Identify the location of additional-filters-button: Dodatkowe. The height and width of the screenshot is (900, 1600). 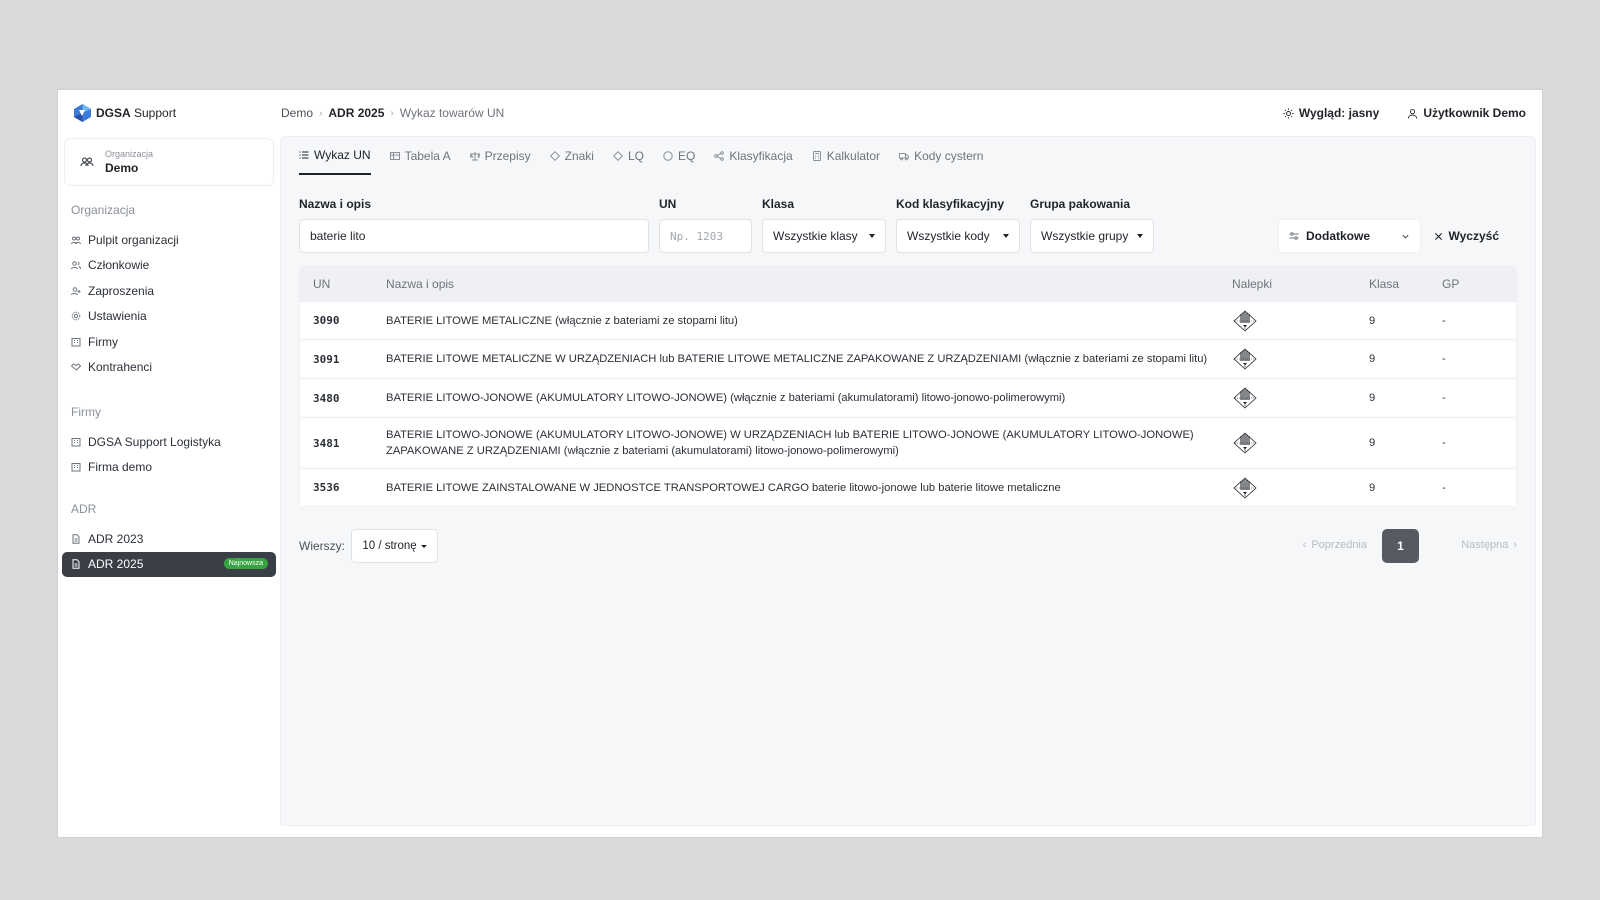
(1349, 236).